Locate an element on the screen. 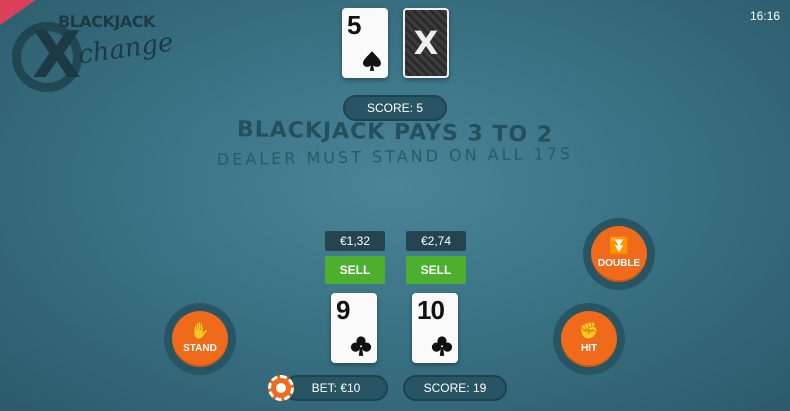  double-label: DOUBLE is located at coordinates (619, 263).